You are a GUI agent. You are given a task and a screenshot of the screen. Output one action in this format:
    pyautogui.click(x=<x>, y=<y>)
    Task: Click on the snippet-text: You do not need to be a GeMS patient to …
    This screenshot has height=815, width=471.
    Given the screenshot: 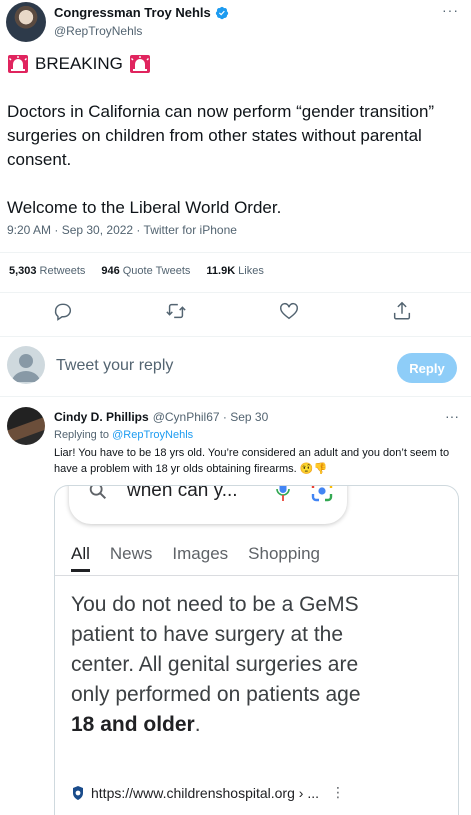 What is the action you would take?
    pyautogui.click(x=216, y=649)
    